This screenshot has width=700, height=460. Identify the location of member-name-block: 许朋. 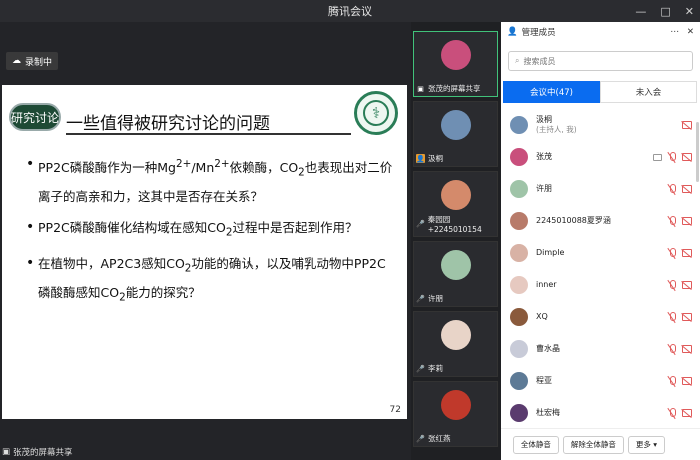
(544, 189).